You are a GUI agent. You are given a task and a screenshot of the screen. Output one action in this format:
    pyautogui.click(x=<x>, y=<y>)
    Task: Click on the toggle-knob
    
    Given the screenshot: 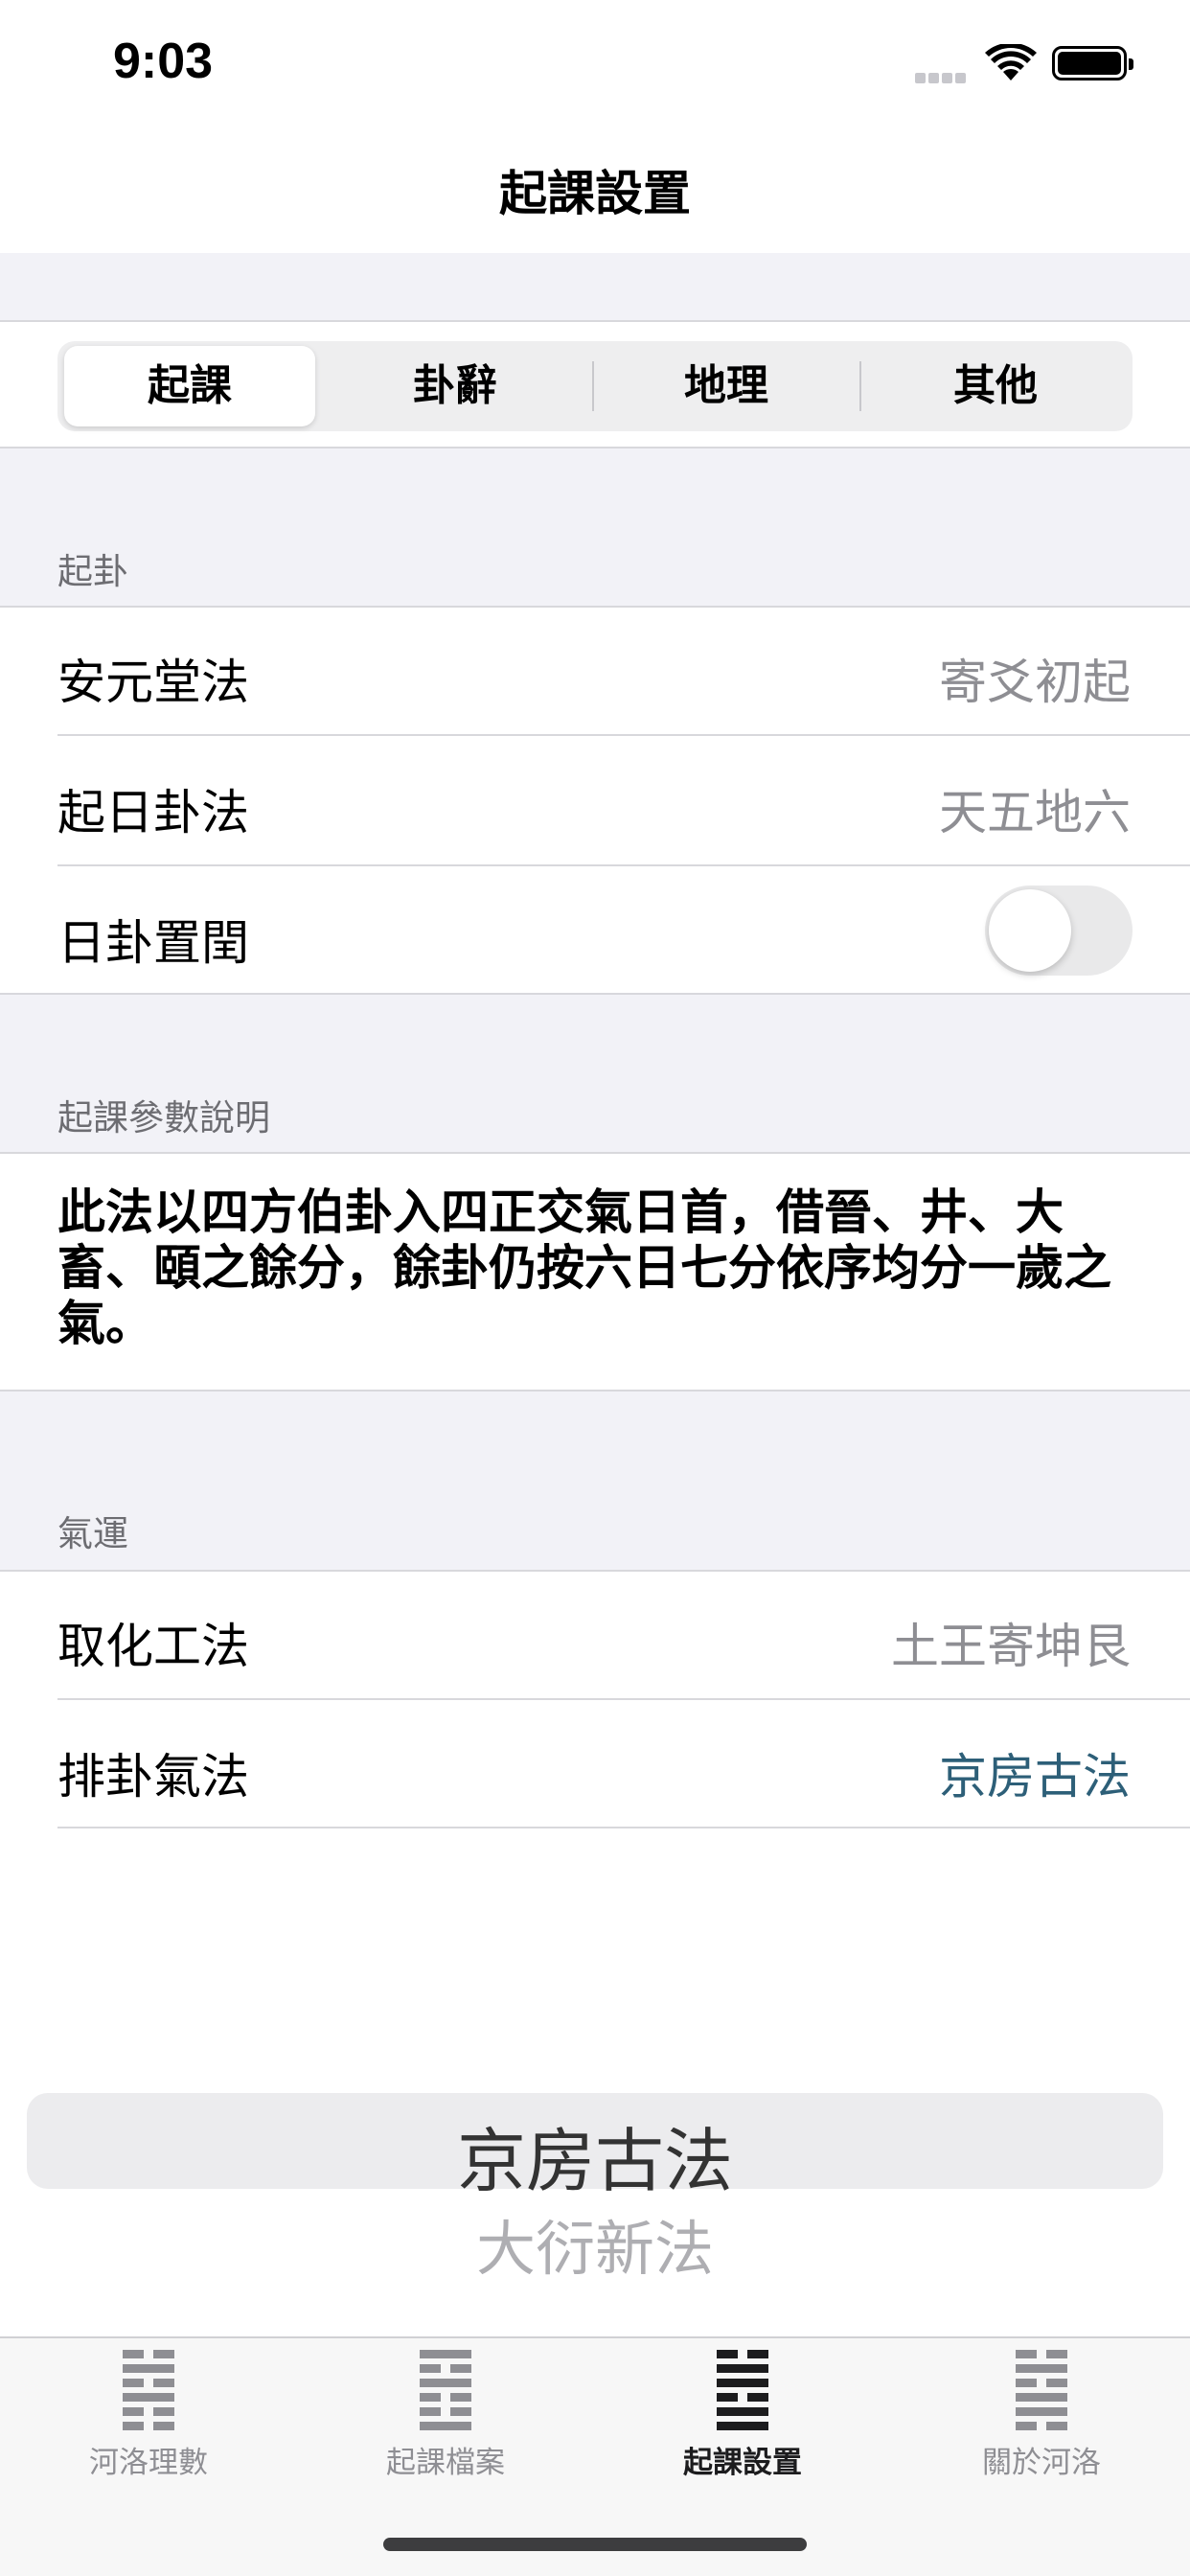 What is the action you would take?
    pyautogui.click(x=1030, y=930)
    